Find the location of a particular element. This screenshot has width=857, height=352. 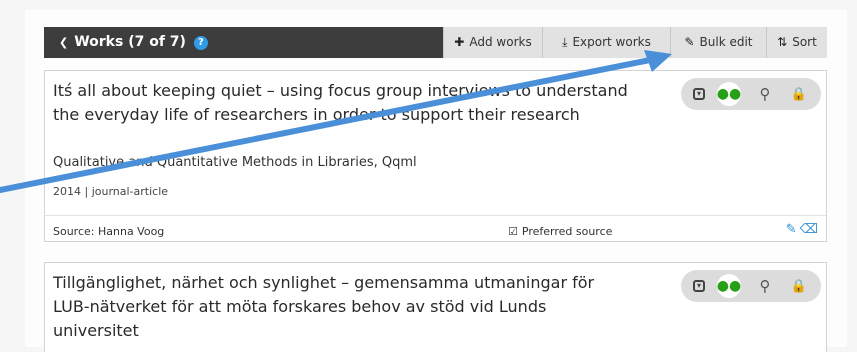

preferred-source-indicator: ☑ Preferred source is located at coordinates (560, 231).